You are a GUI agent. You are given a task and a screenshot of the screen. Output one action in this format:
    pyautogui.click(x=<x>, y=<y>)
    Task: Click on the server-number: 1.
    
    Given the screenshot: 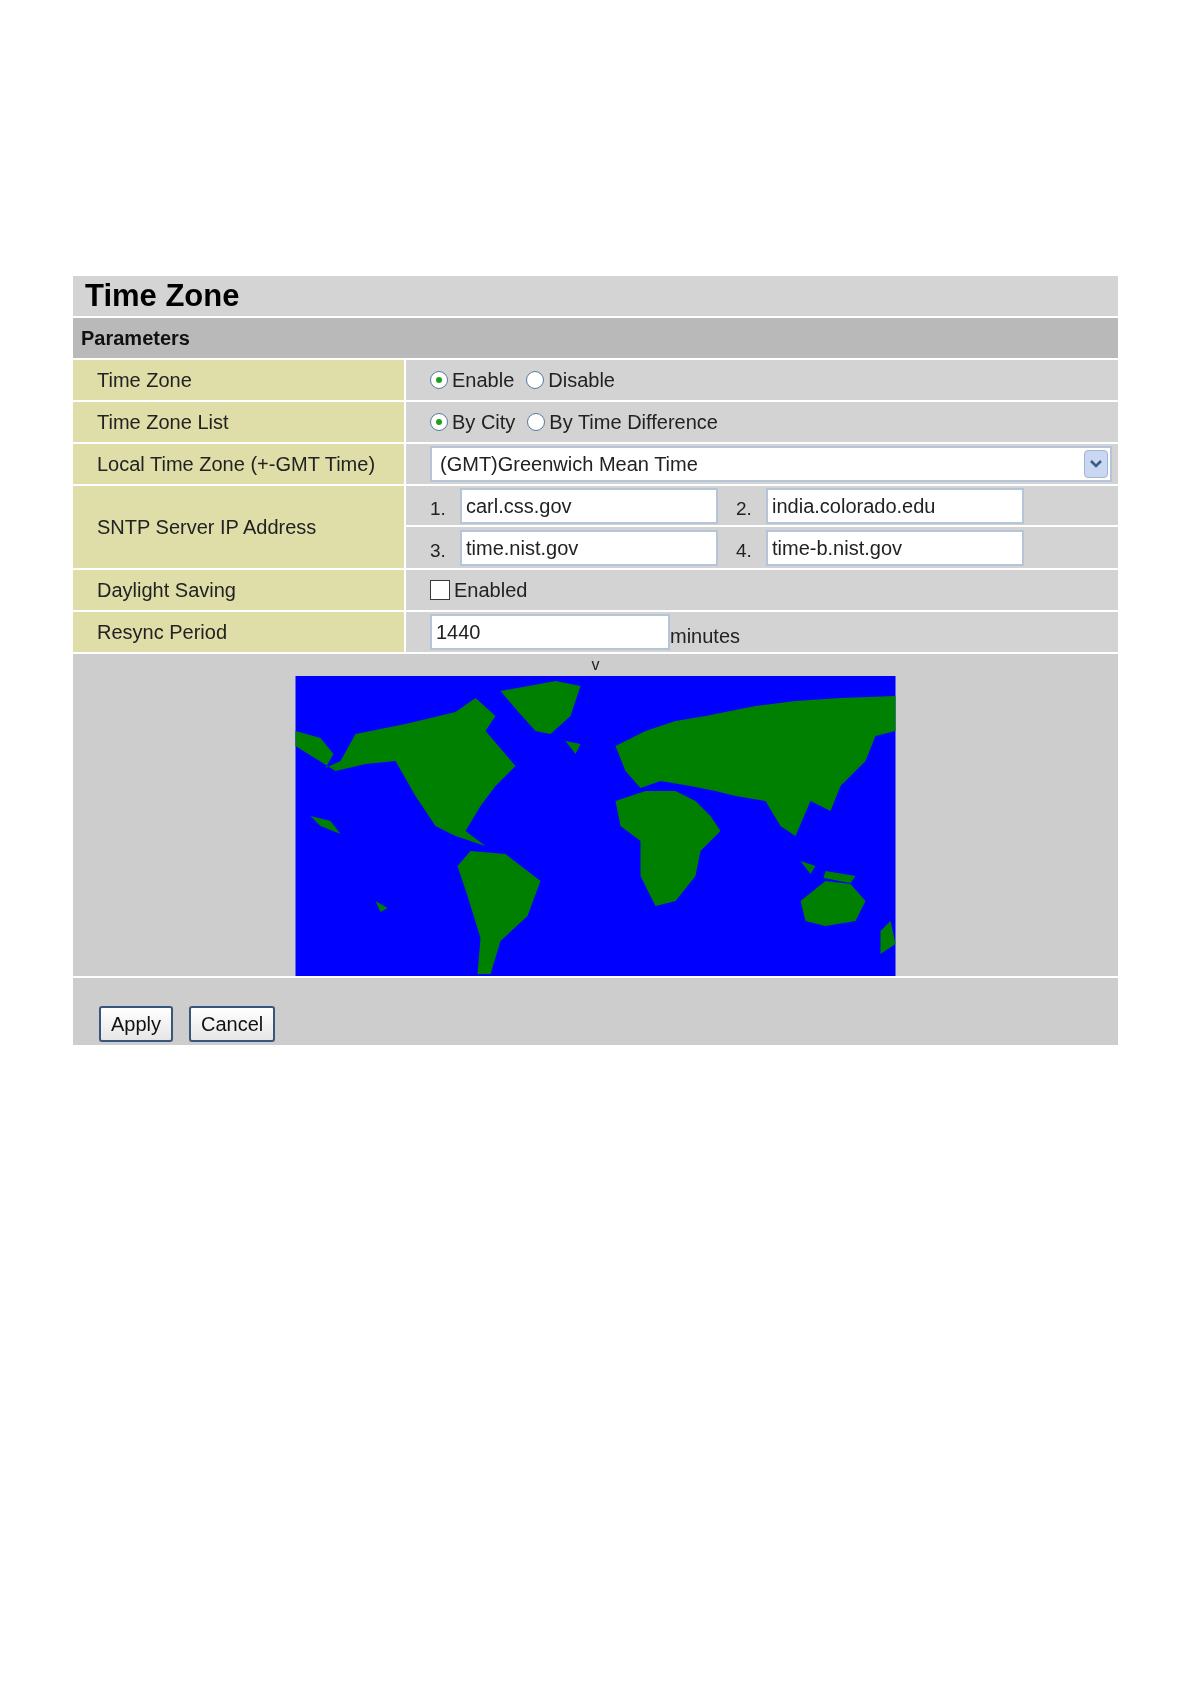 What is the action you would take?
    pyautogui.click(x=438, y=509)
    